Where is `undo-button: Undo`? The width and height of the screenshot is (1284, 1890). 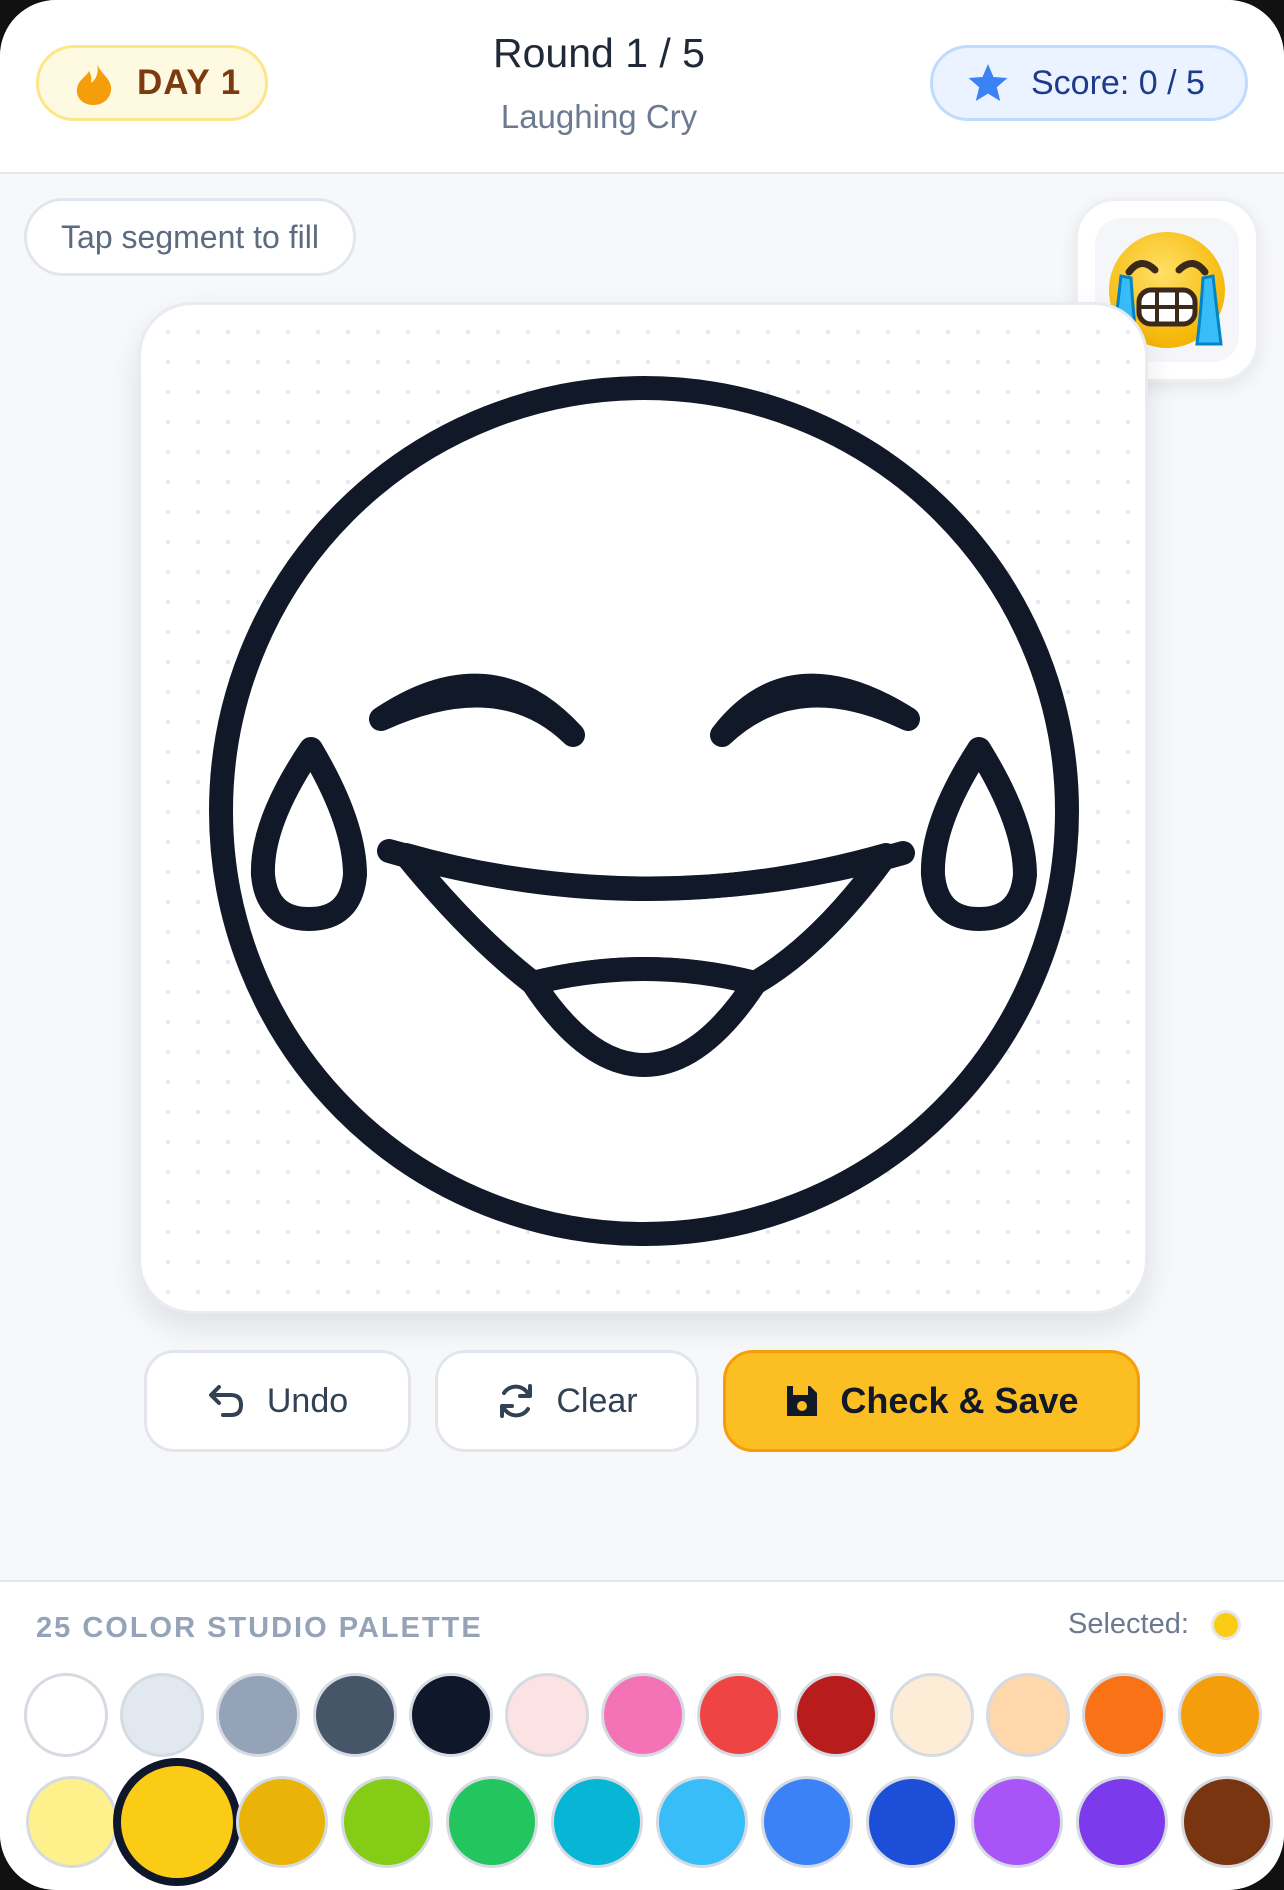 undo-button: Undo is located at coordinates (277, 1401).